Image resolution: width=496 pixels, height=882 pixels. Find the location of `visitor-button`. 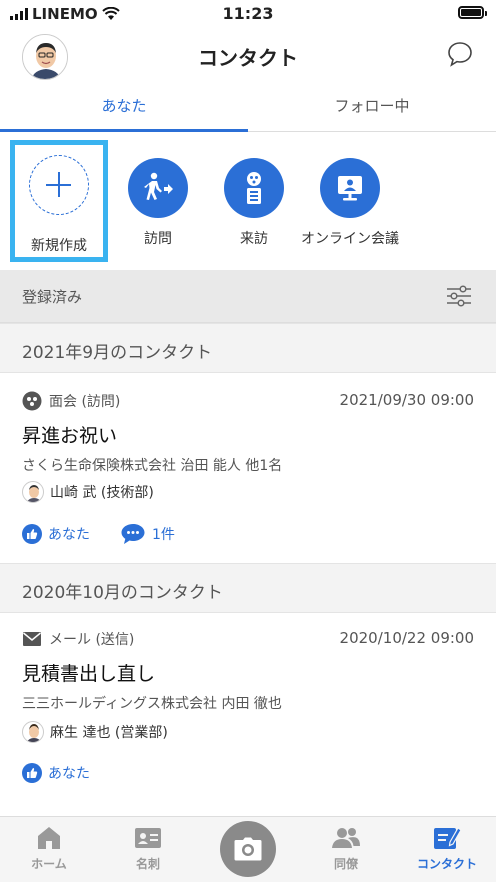

visitor-button is located at coordinates (254, 188).